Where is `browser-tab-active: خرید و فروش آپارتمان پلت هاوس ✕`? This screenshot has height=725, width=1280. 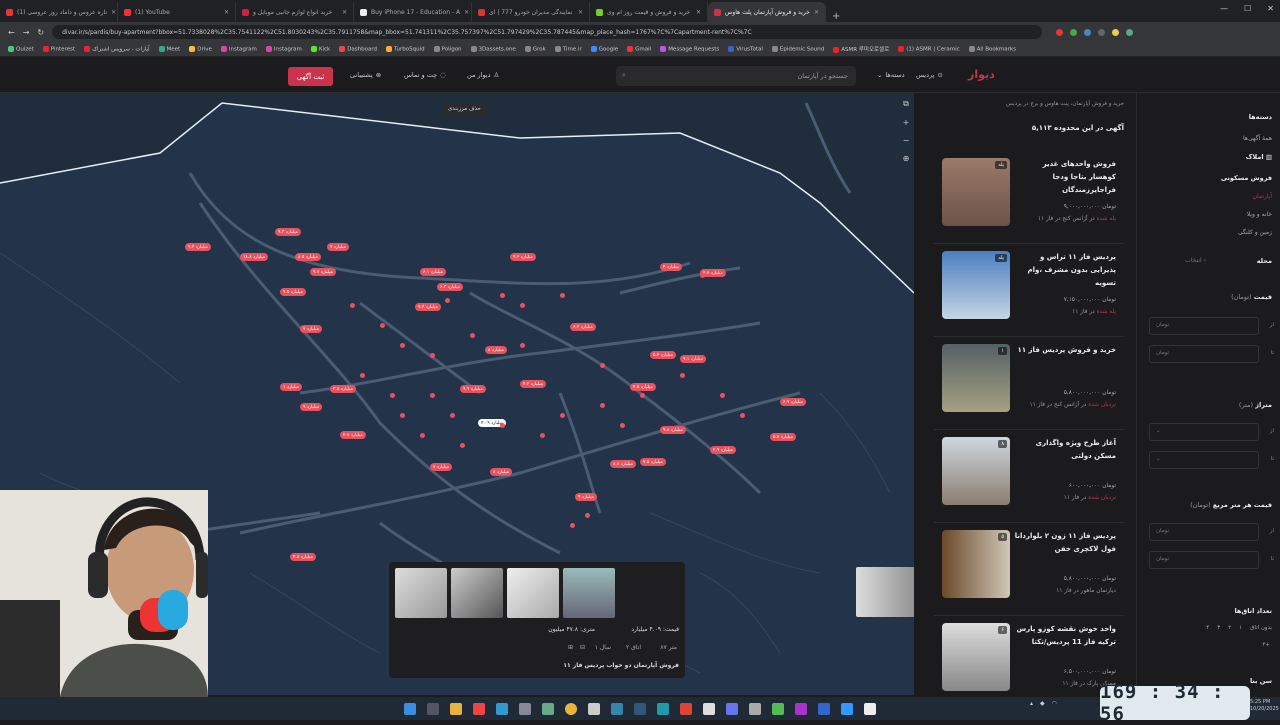
browser-tab-active: خرید و فروش آپارتمان پلت هاوس ✕ is located at coordinates (767, 12).